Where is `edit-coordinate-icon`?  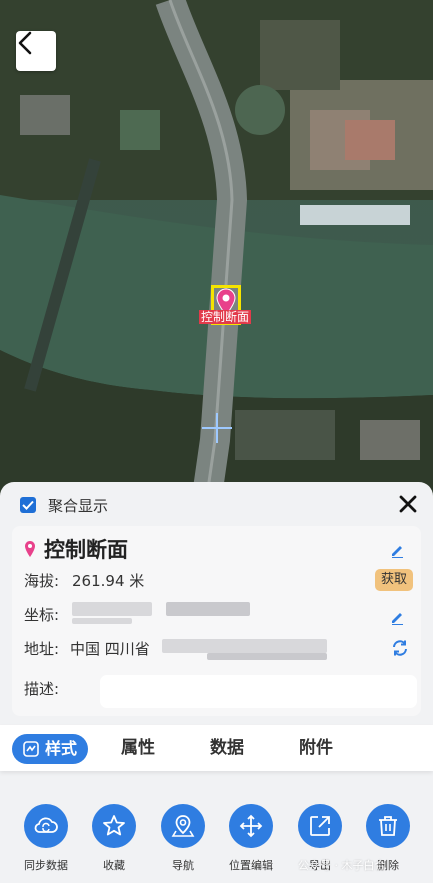 edit-coordinate-icon is located at coordinates (397, 617).